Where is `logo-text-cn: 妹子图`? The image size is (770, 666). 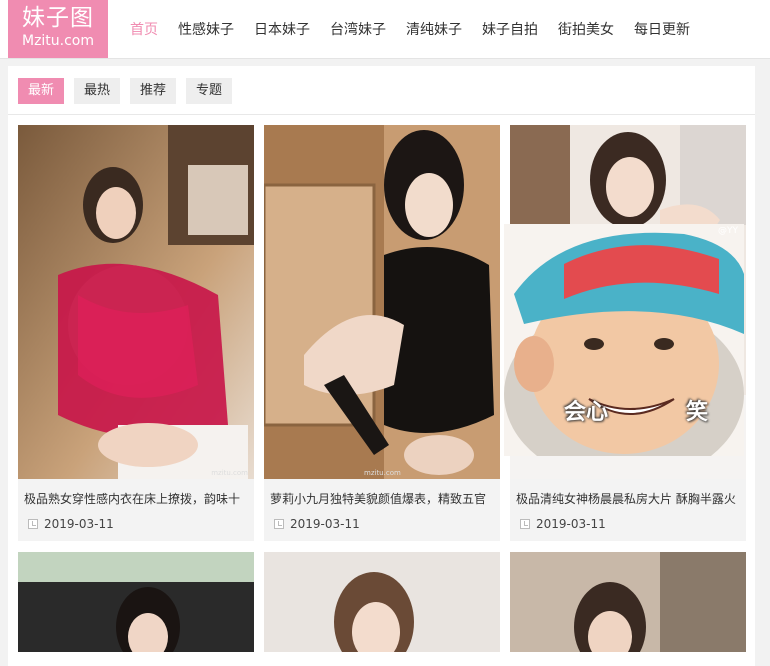 logo-text-cn: 妹子图 is located at coordinates (58, 18).